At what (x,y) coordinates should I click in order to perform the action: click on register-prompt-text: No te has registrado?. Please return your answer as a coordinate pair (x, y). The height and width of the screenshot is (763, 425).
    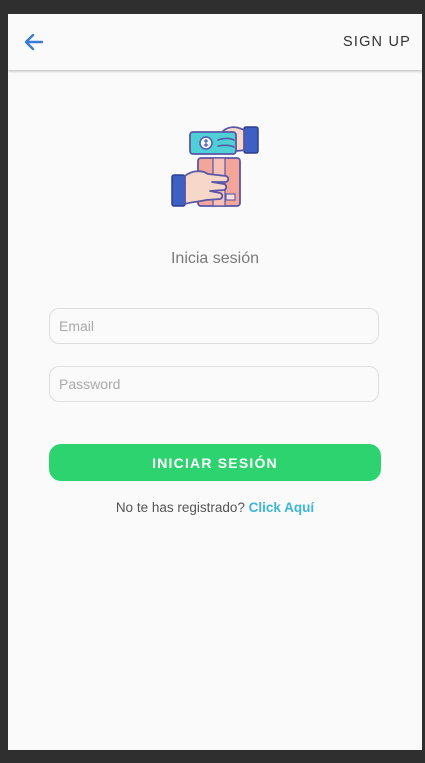
    Looking at the image, I should click on (180, 507).